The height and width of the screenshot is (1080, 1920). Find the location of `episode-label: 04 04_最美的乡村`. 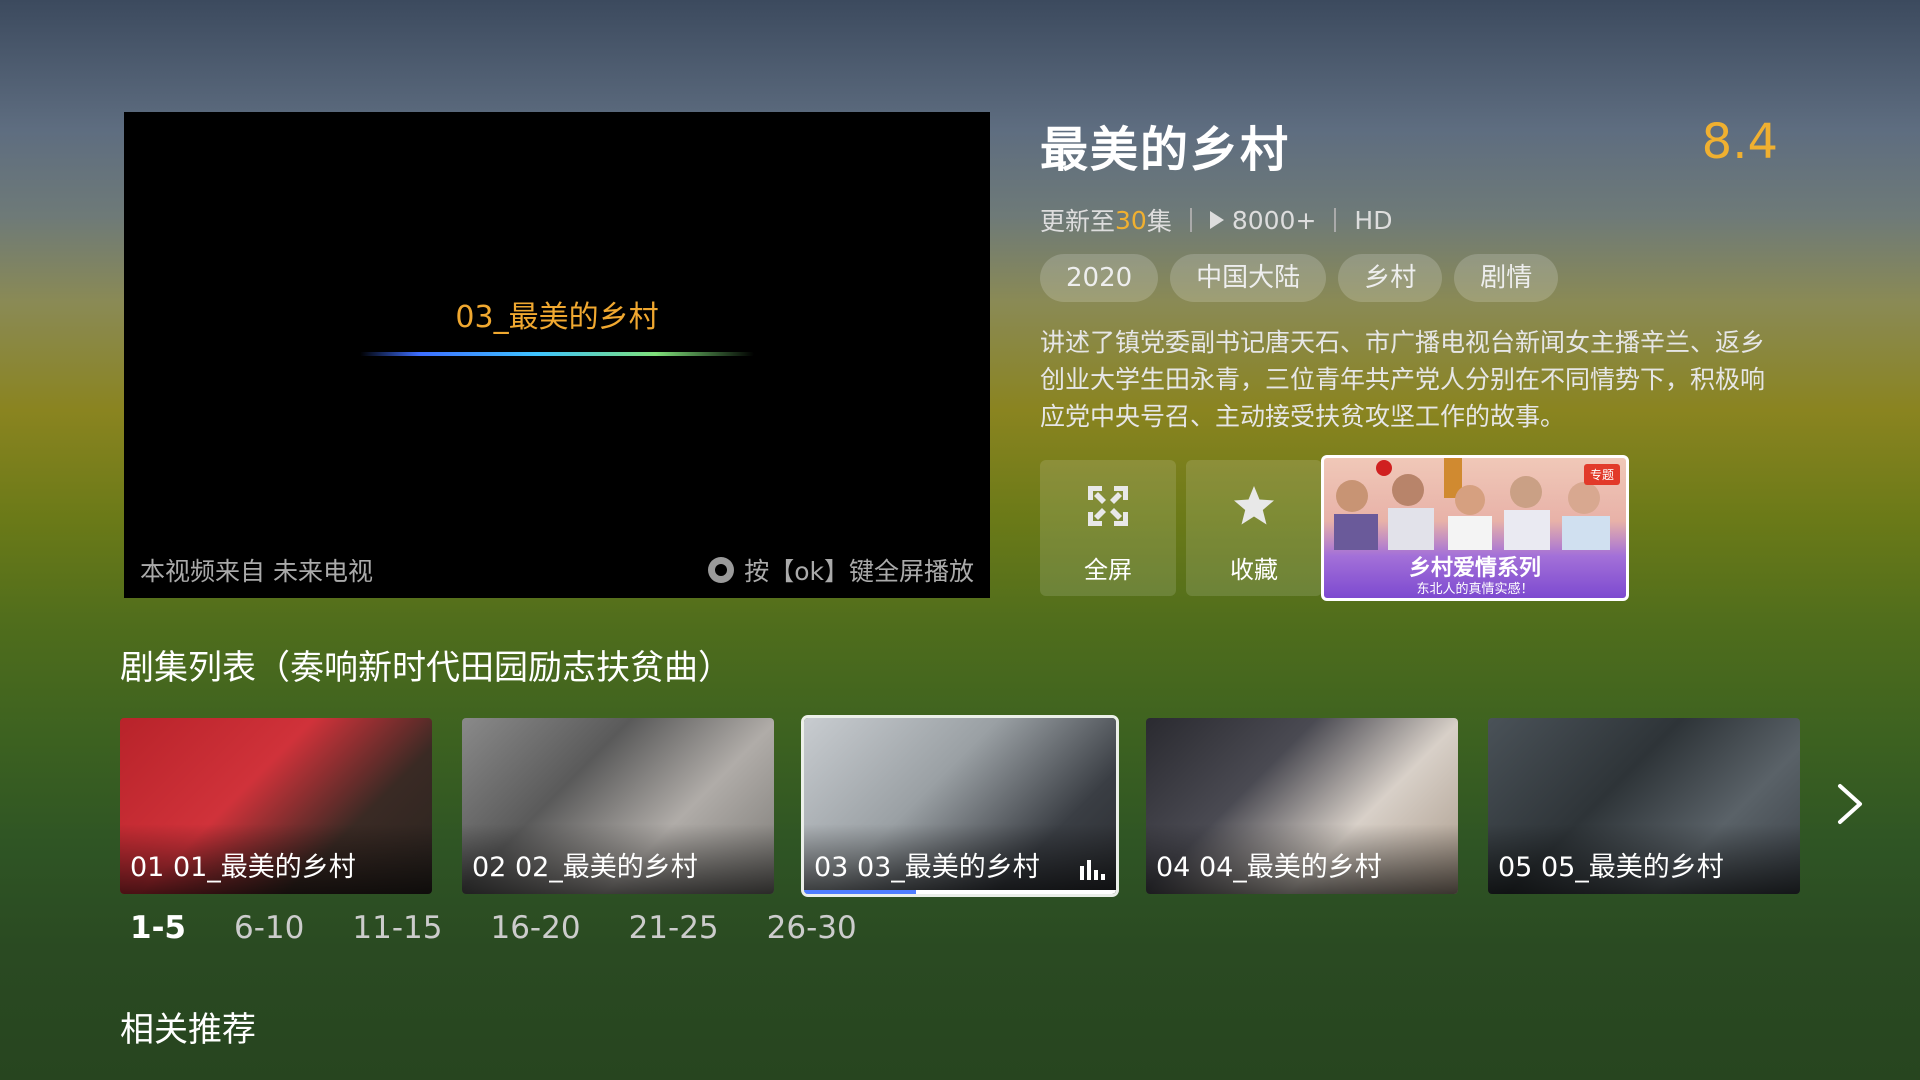

episode-label: 04 04_最美的乡村 is located at coordinates (1269, 867).